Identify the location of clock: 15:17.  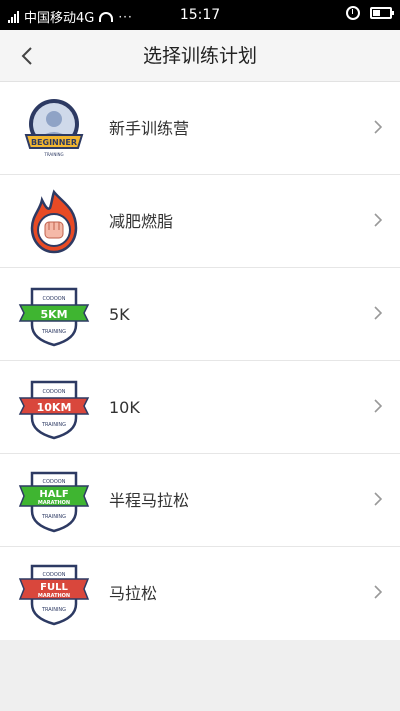
(200, 15).